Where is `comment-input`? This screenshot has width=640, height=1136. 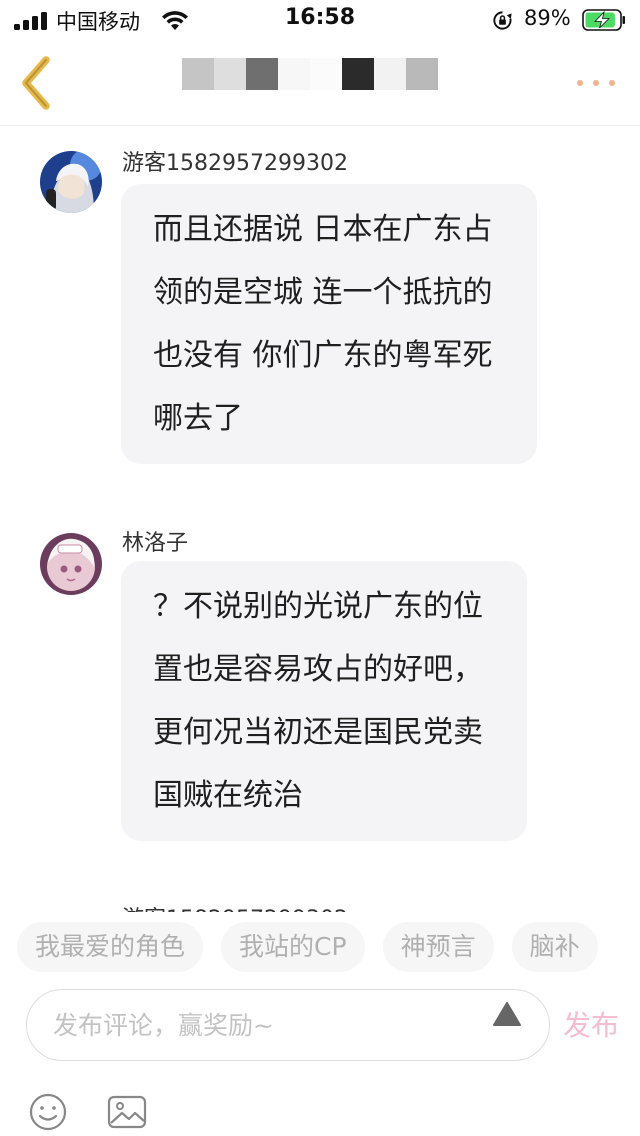
comment-input is located at coordinates (288, 1025).